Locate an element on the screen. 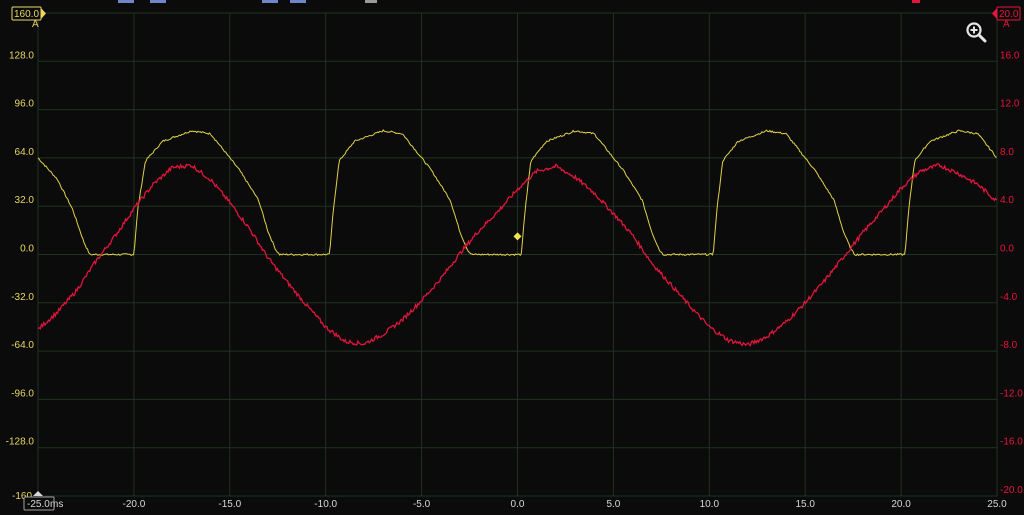  y-left-tick-label: 96.0 is located at coordinates (25, 104).